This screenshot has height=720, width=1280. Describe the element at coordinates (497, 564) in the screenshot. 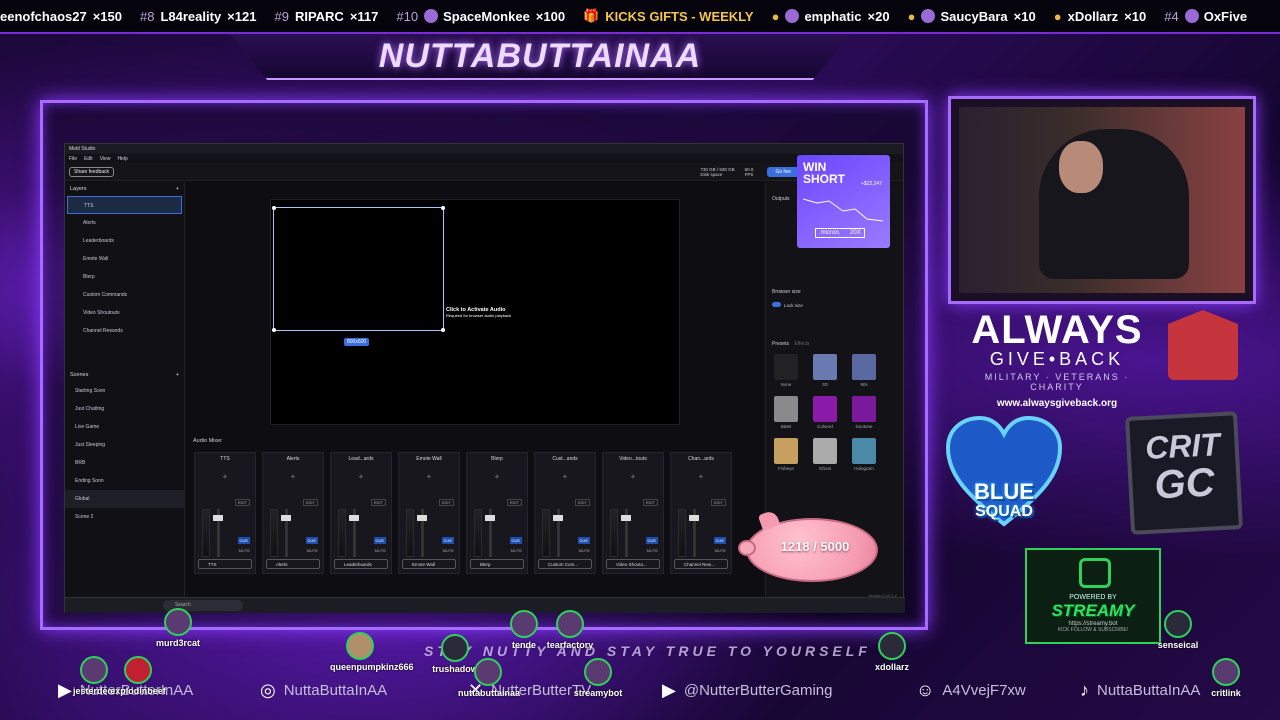

I see `source-select: Blerp` at that location.